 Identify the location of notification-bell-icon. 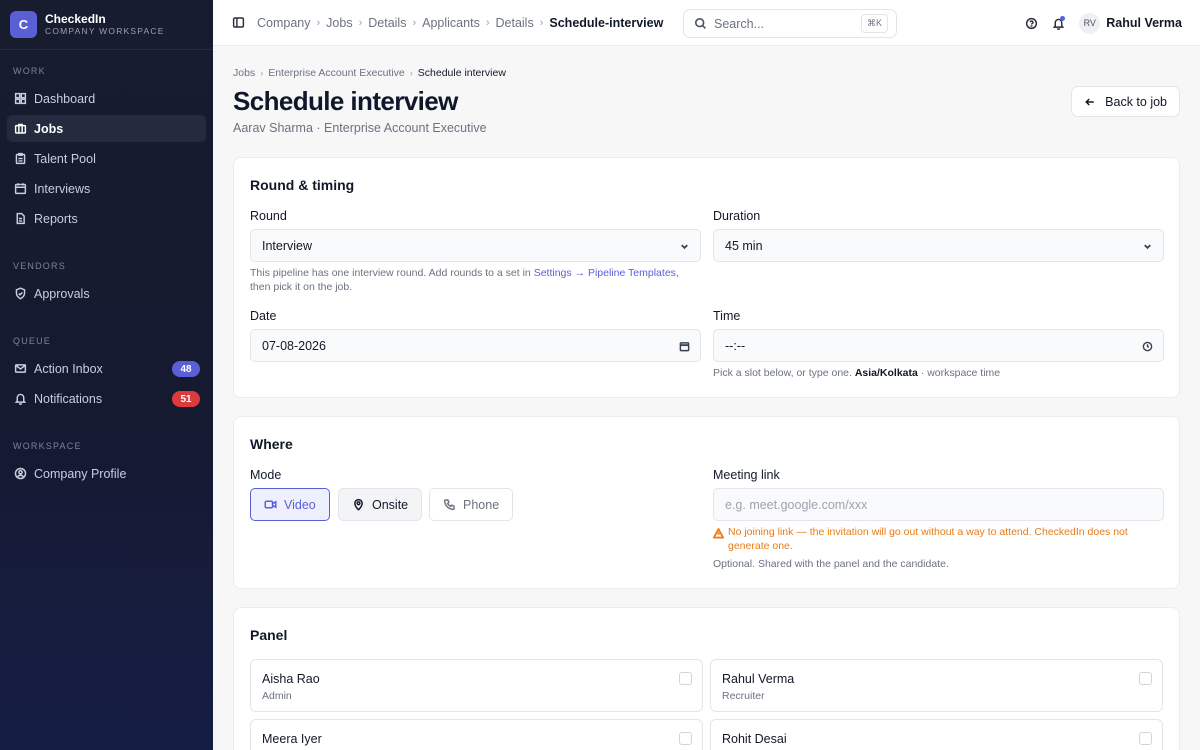
(1058, 23).